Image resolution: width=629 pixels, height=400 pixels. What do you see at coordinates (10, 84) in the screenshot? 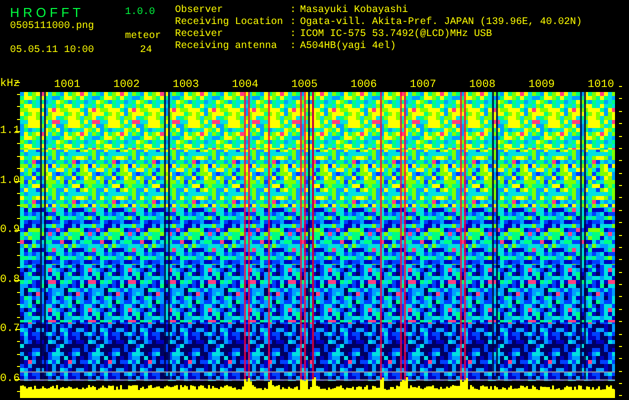
I see `axis-unit: kHz` at bounding box center [10, 84].